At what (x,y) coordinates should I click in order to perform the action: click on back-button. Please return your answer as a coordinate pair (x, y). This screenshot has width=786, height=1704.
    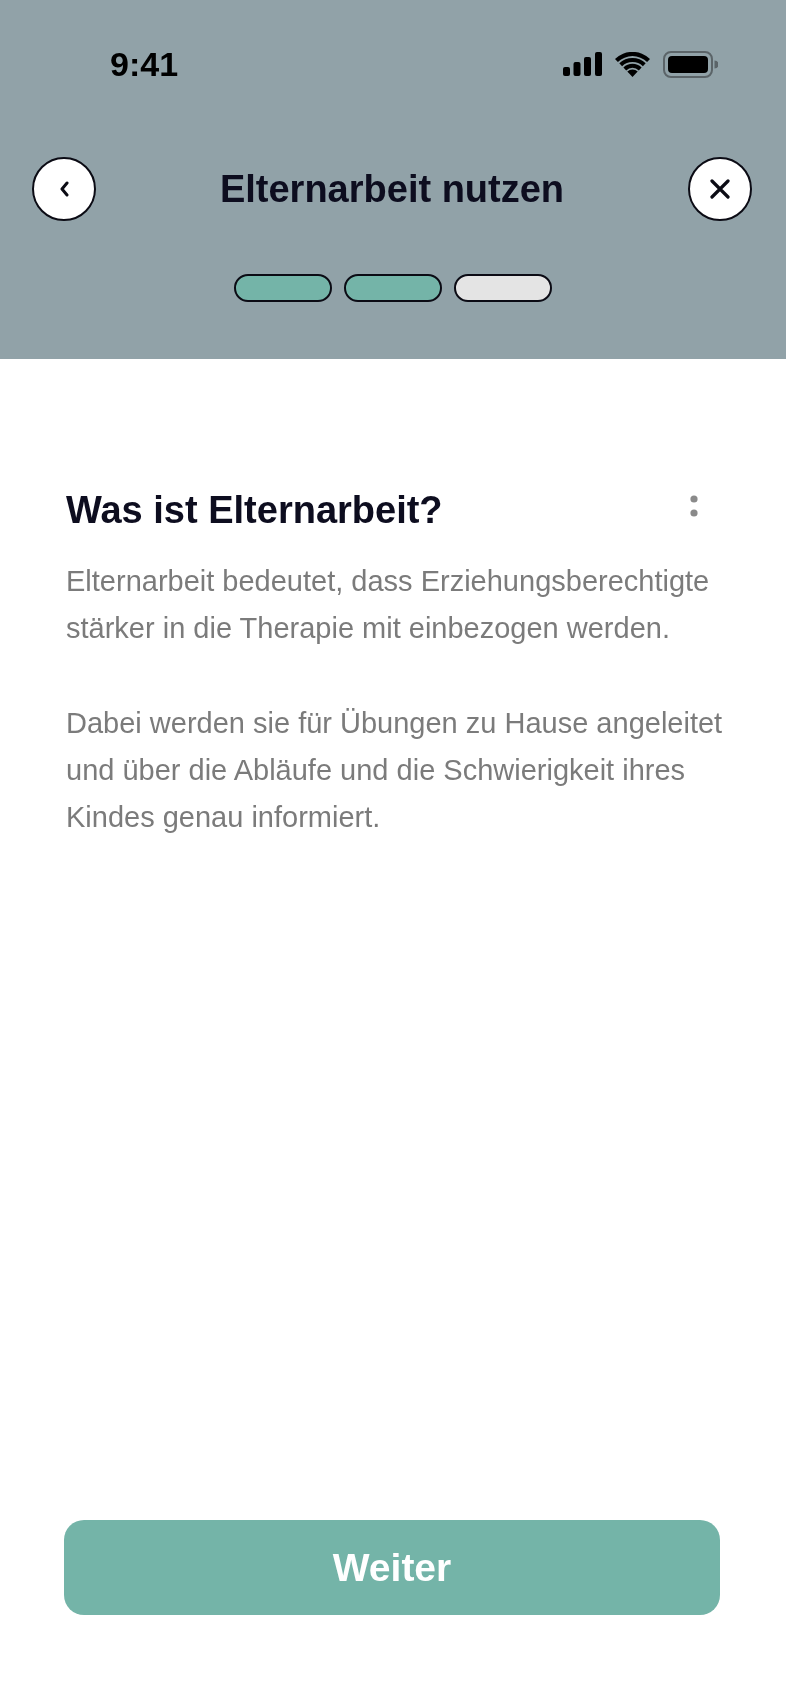
    Looking at the image, I should click on (64, 189).